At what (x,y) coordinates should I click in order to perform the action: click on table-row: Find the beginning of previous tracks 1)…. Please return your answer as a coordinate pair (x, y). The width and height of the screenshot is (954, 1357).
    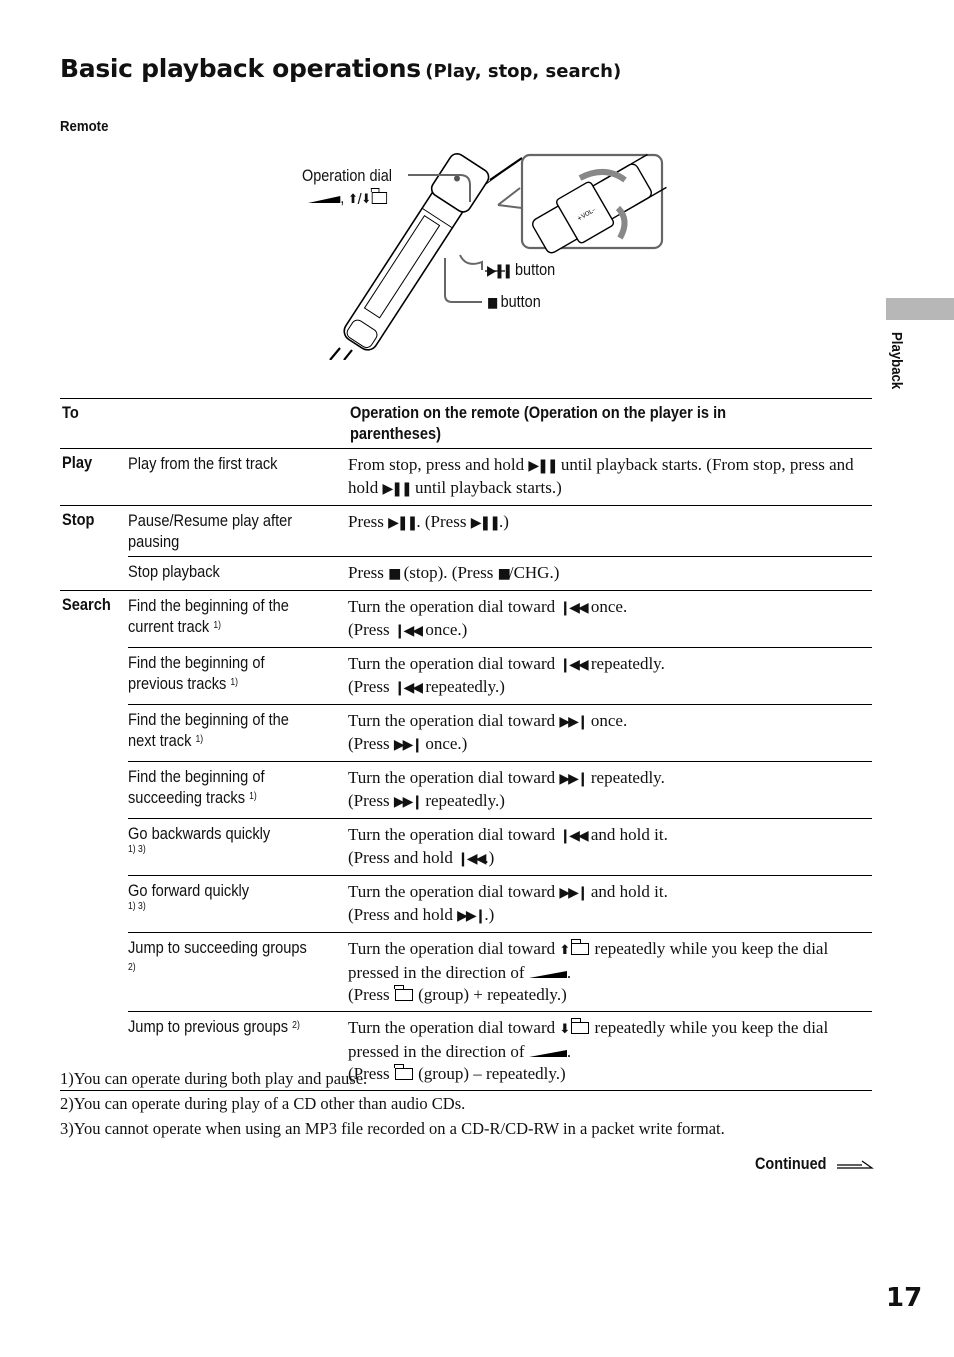
    Looking at the image, I should click on (466, 676).